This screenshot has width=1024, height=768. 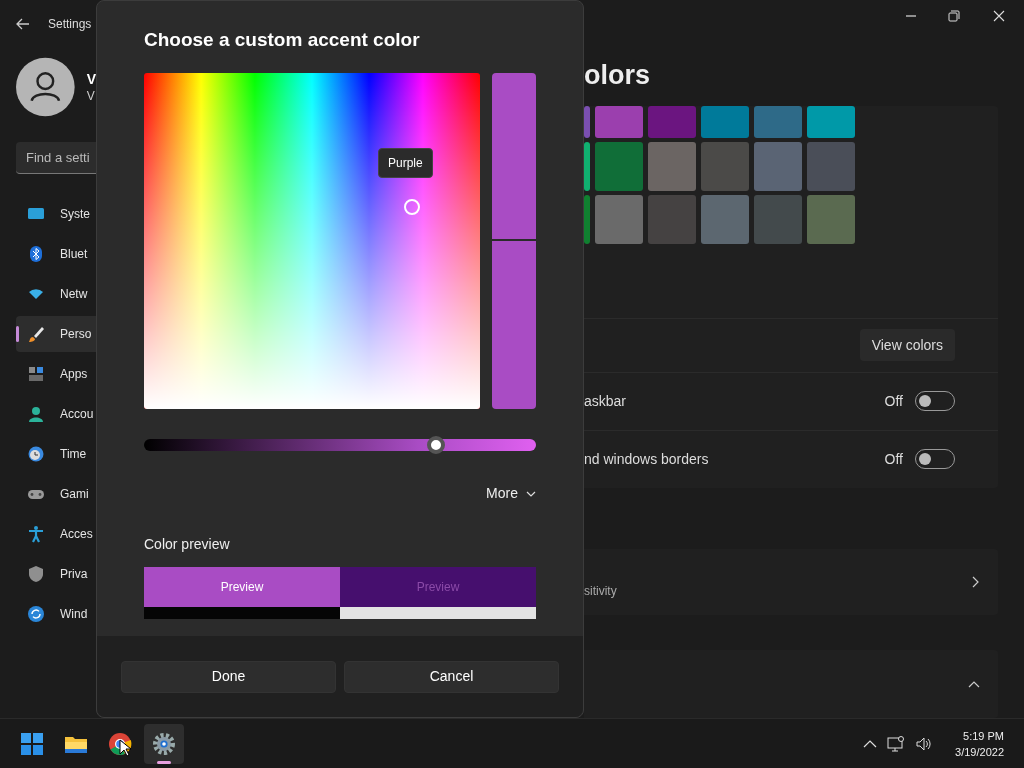 What do you see at coordinates (605, 401) in the screenshot?
I see `setting-label: askbar` at bounding box center [605, 401].